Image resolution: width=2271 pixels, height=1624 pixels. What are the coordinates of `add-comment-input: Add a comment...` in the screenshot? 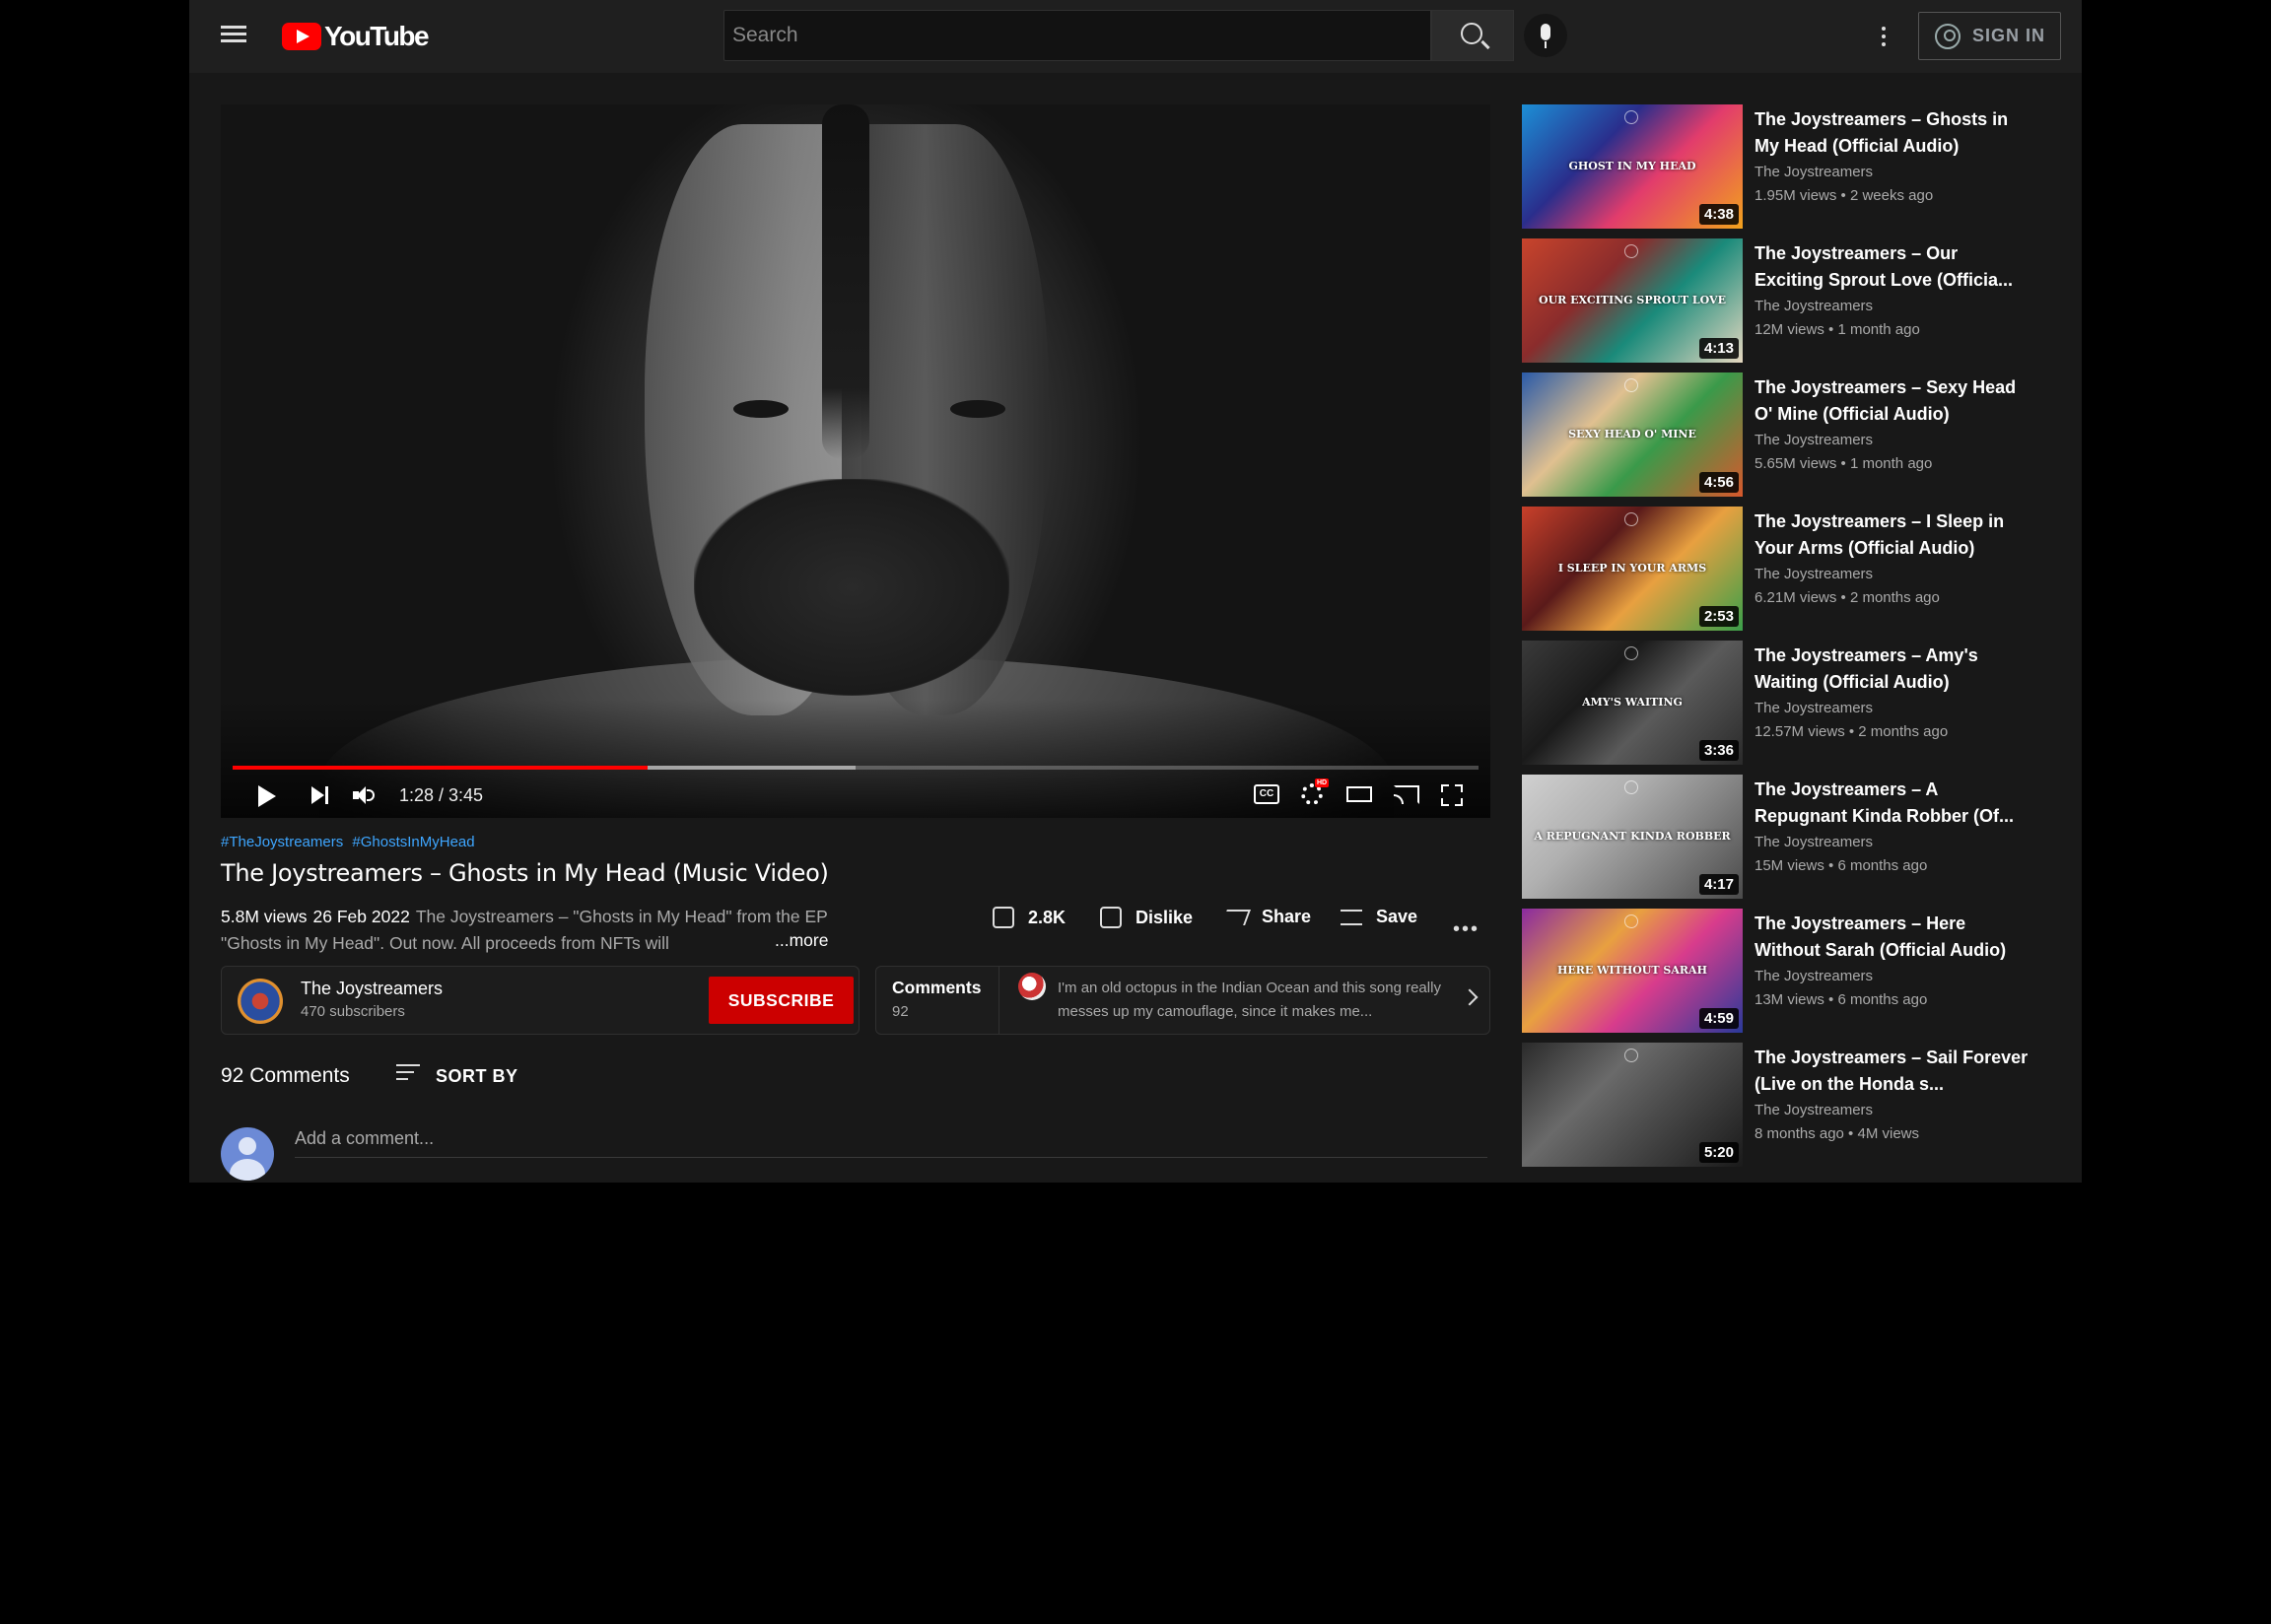 It's located at (891, 1143).